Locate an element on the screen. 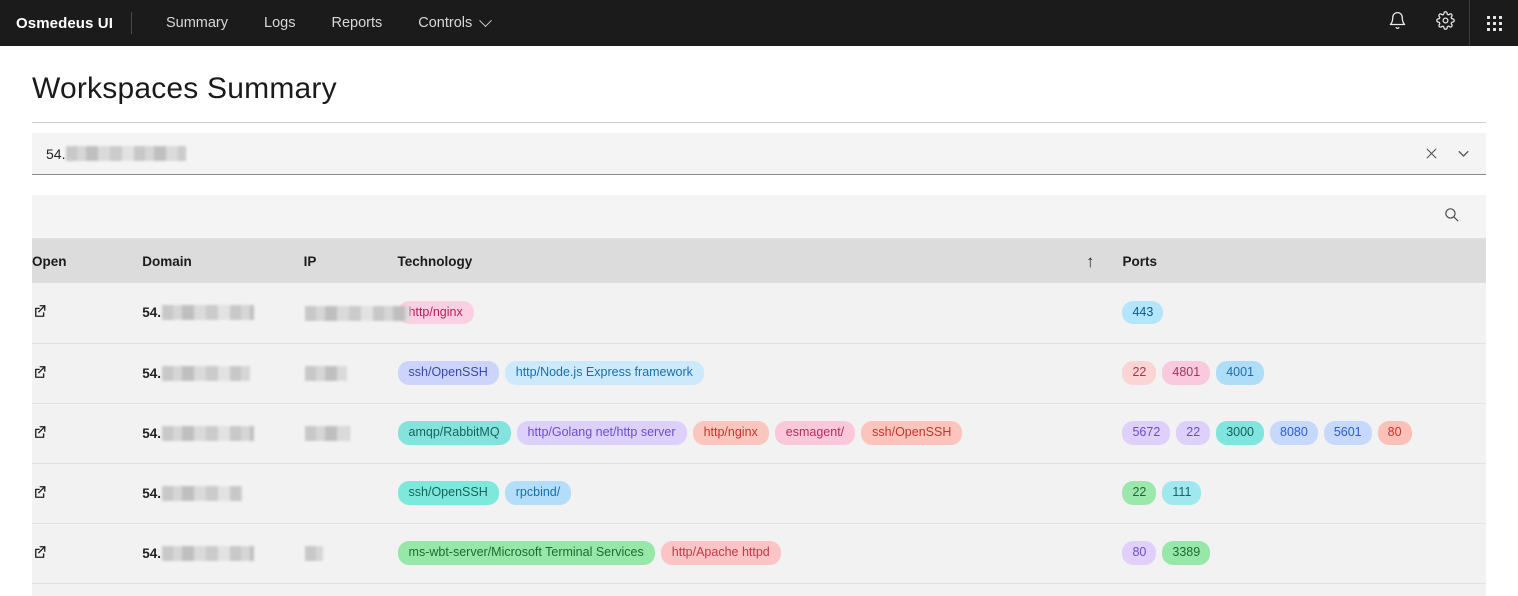 This screenshot has width=1518, height=596. nav-item-reports: Reports is located at coordinates (356, 23).